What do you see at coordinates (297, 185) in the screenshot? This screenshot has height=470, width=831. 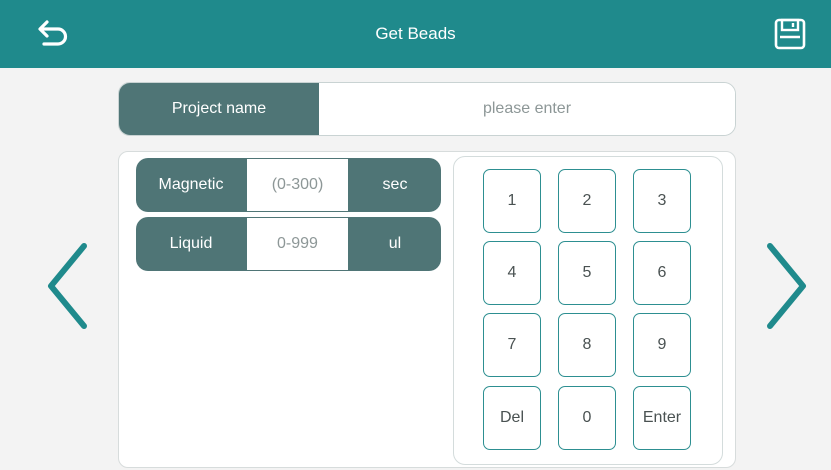 I see `magnetic-time-input` at bounding box center [297, 185].